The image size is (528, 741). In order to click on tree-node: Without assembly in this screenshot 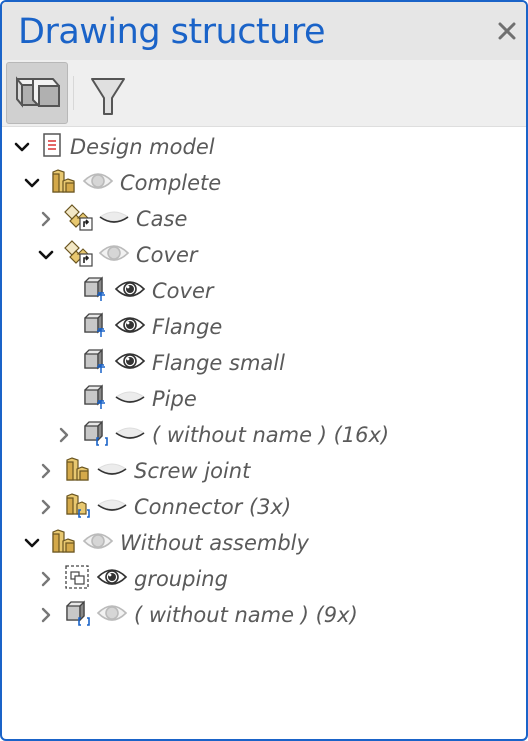, I will do `click(165, 543)`.